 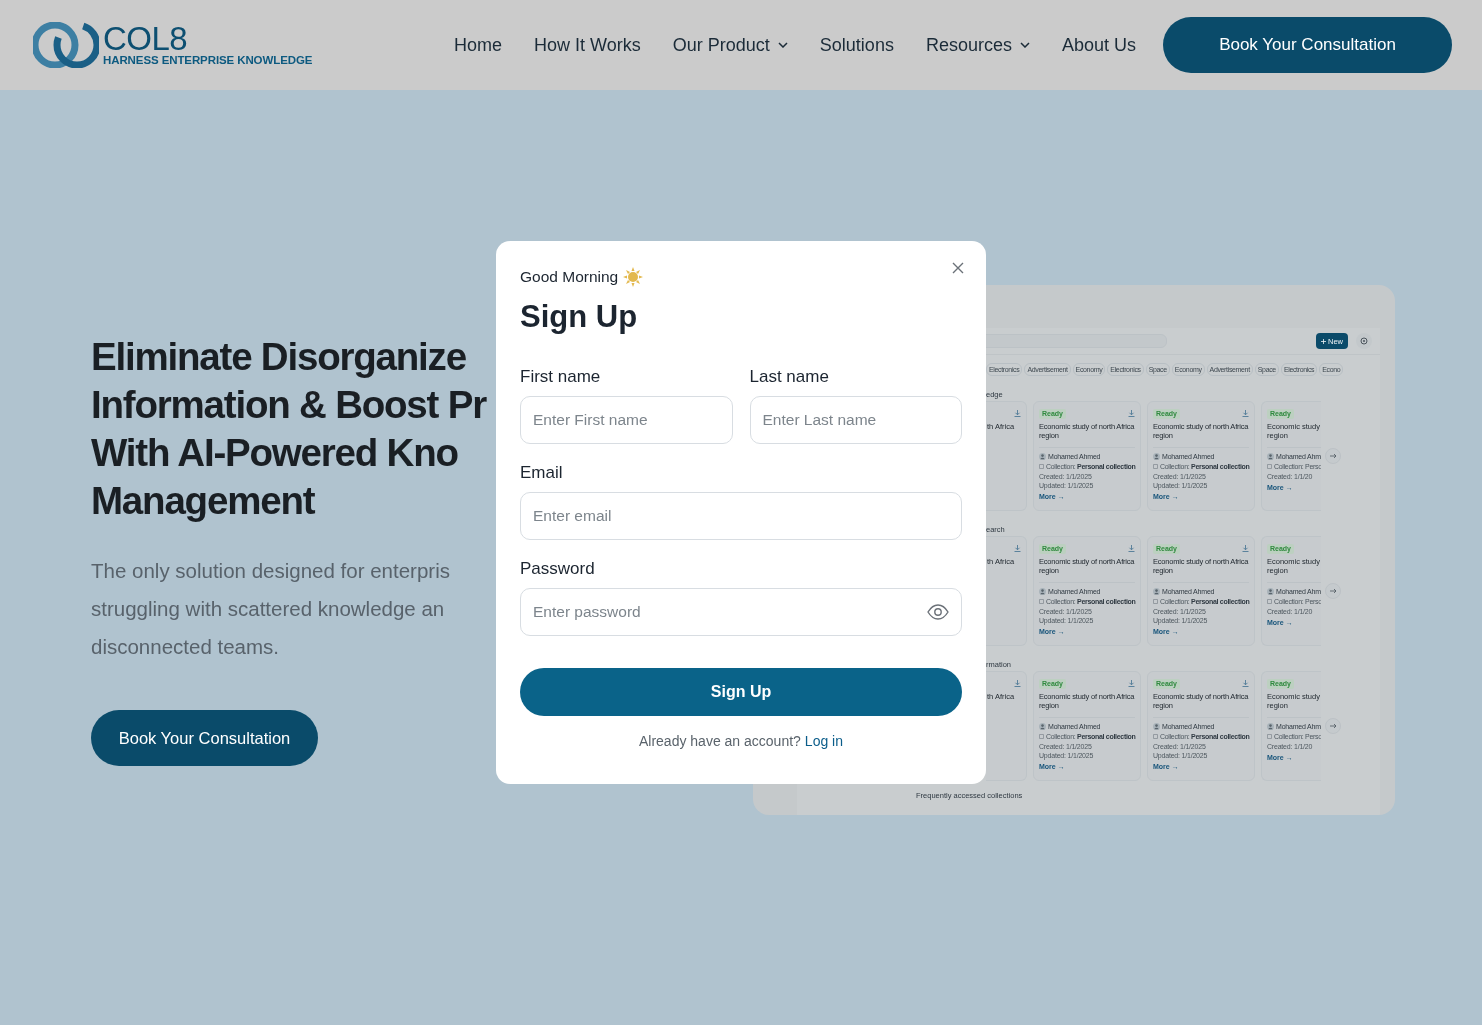 What do you see at coordinates (270, 571) in the screenshot?
I see `hero-text-line: The only solution designed for enterpris` at bounding box center [270, 571].